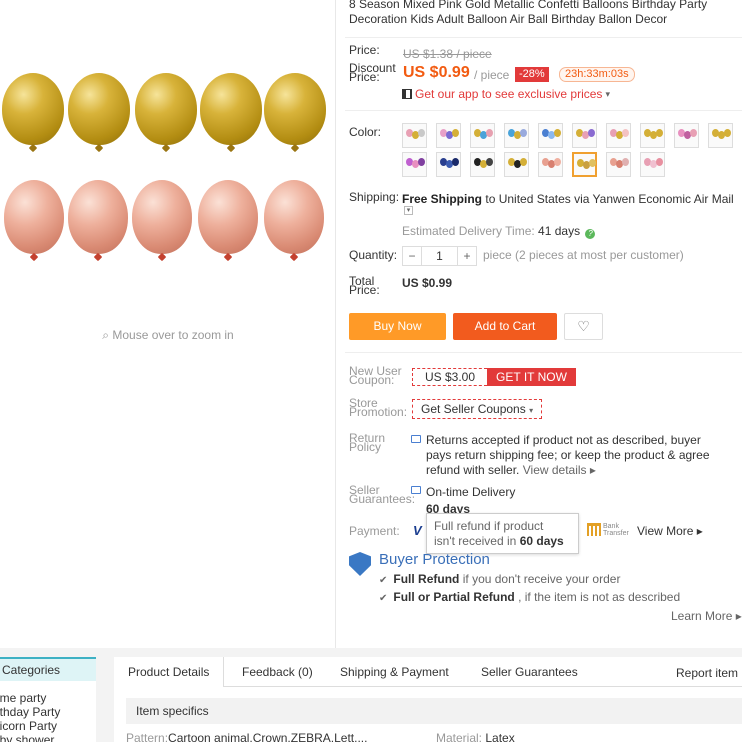 The width and height of the screenshot is (742, 742). I want to click on payment-label: Payment:, so click(374, 531).